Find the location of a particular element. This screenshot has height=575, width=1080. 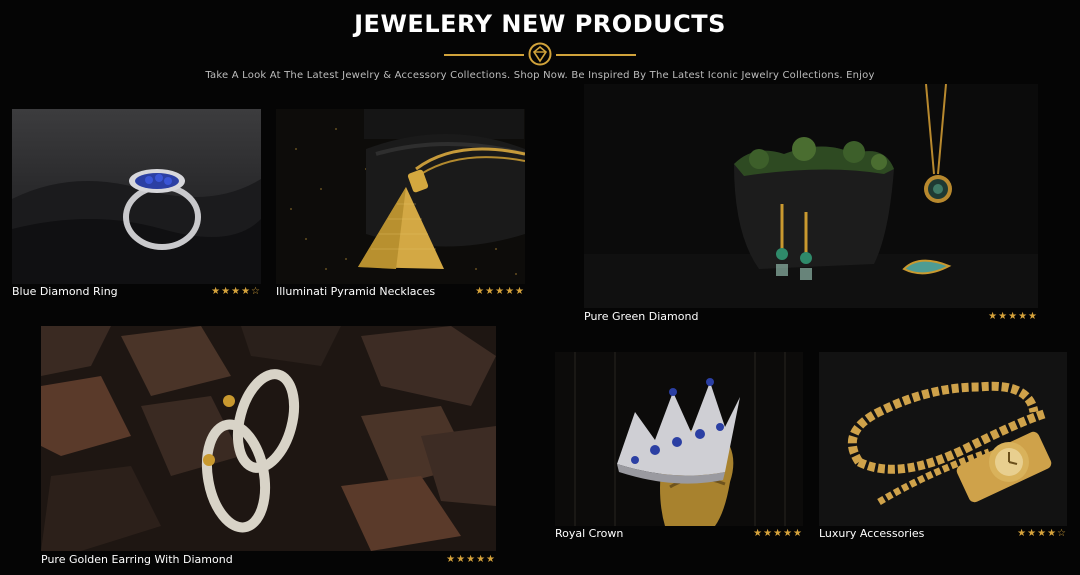

product-card-luxury-accessories: Luxury Accessories ★★★★☆ is located at coordinates (943, 447).